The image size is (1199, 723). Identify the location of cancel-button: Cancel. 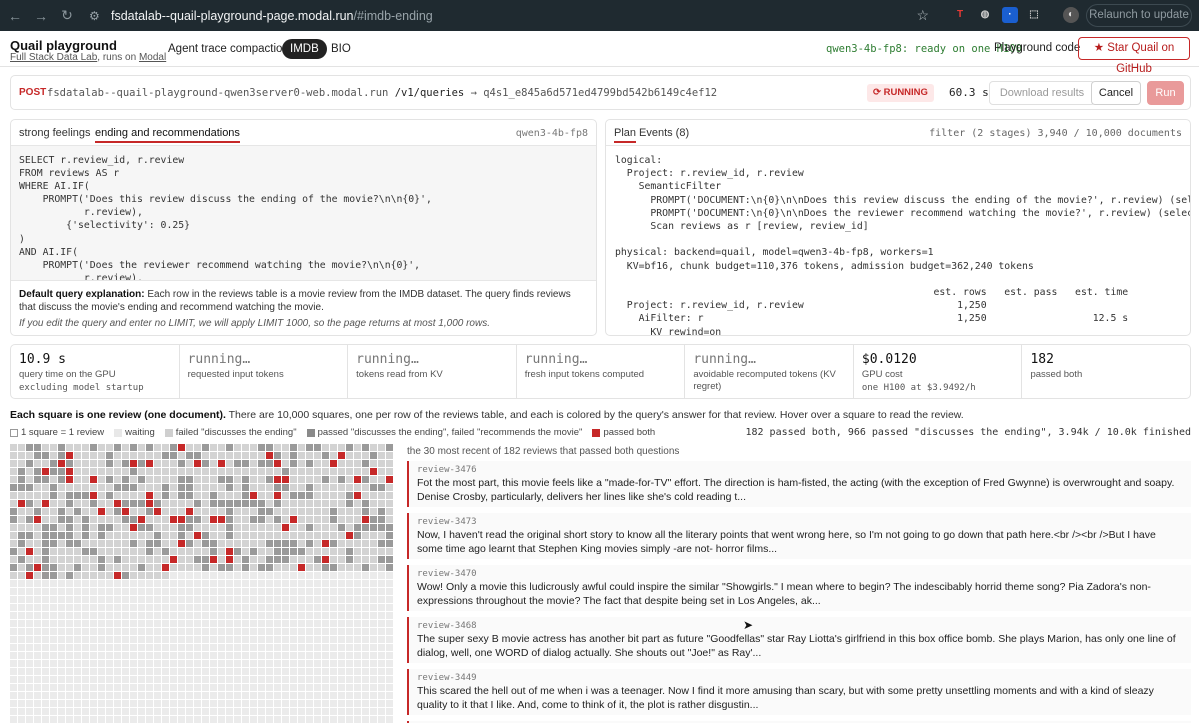
(1116, 93).